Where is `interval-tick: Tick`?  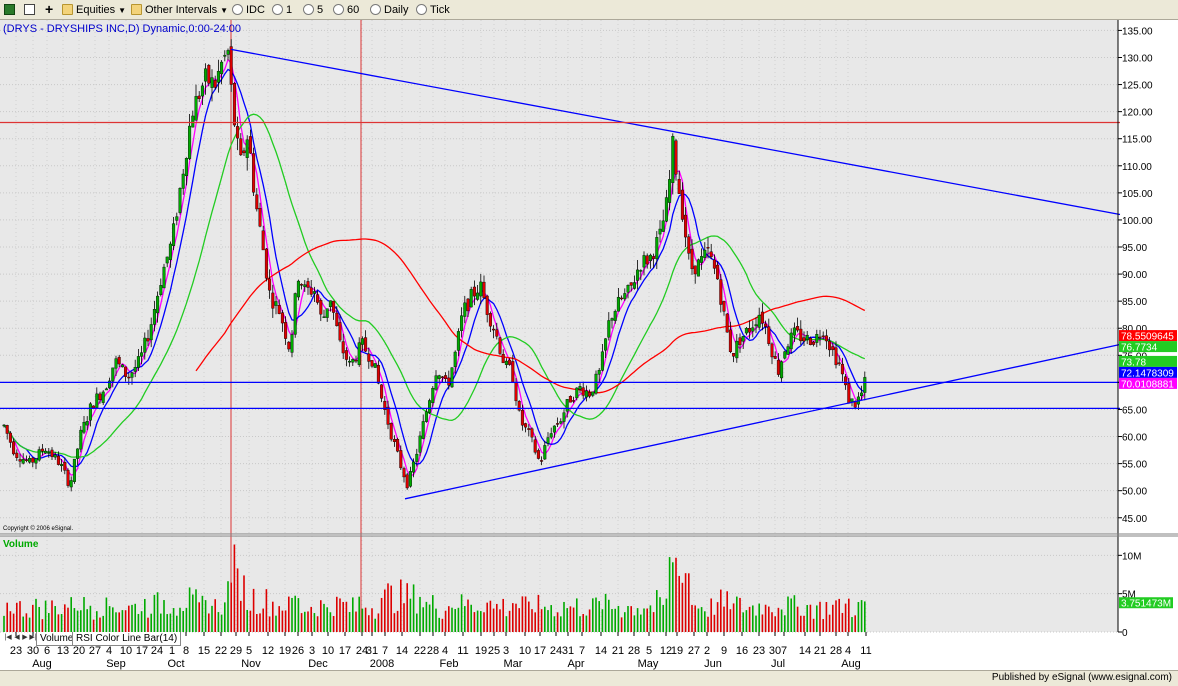 interval-tick: Tick is located at coordinates (433, 10).